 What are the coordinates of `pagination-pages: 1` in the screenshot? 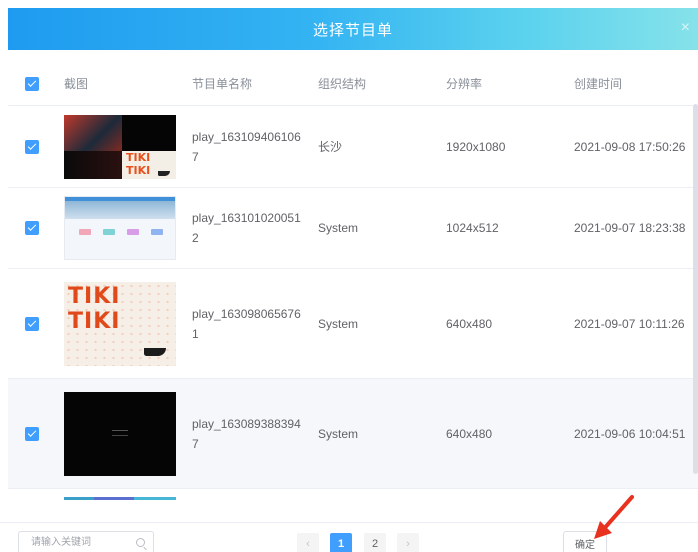 It's located at (341, 542).